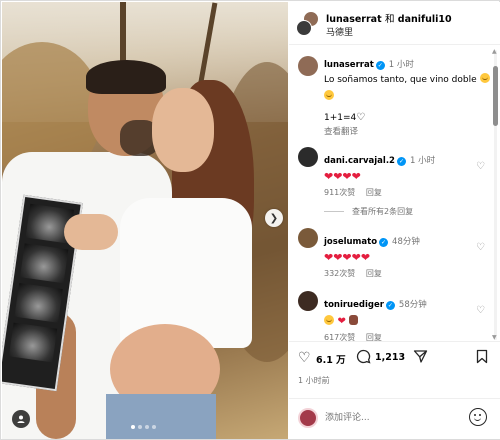 The height and width of the screenshot is (440, 500). Describe the element at coordinates (359, 161) in the screenshot. I see `comment-username: dani.carvajal.2` at that location.